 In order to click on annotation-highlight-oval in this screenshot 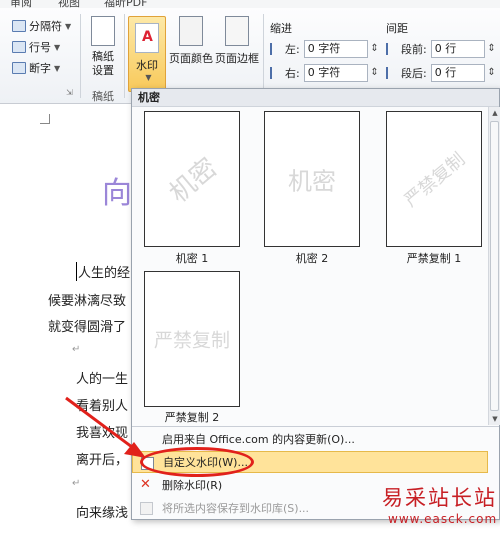, I will do `click(197, 462)`.